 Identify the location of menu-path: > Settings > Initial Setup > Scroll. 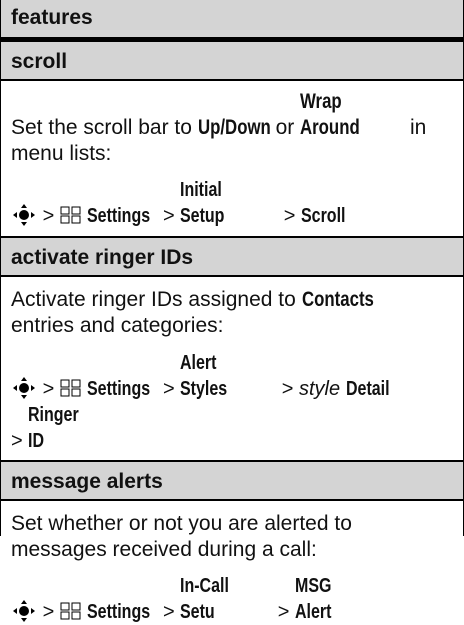
(232, 203).